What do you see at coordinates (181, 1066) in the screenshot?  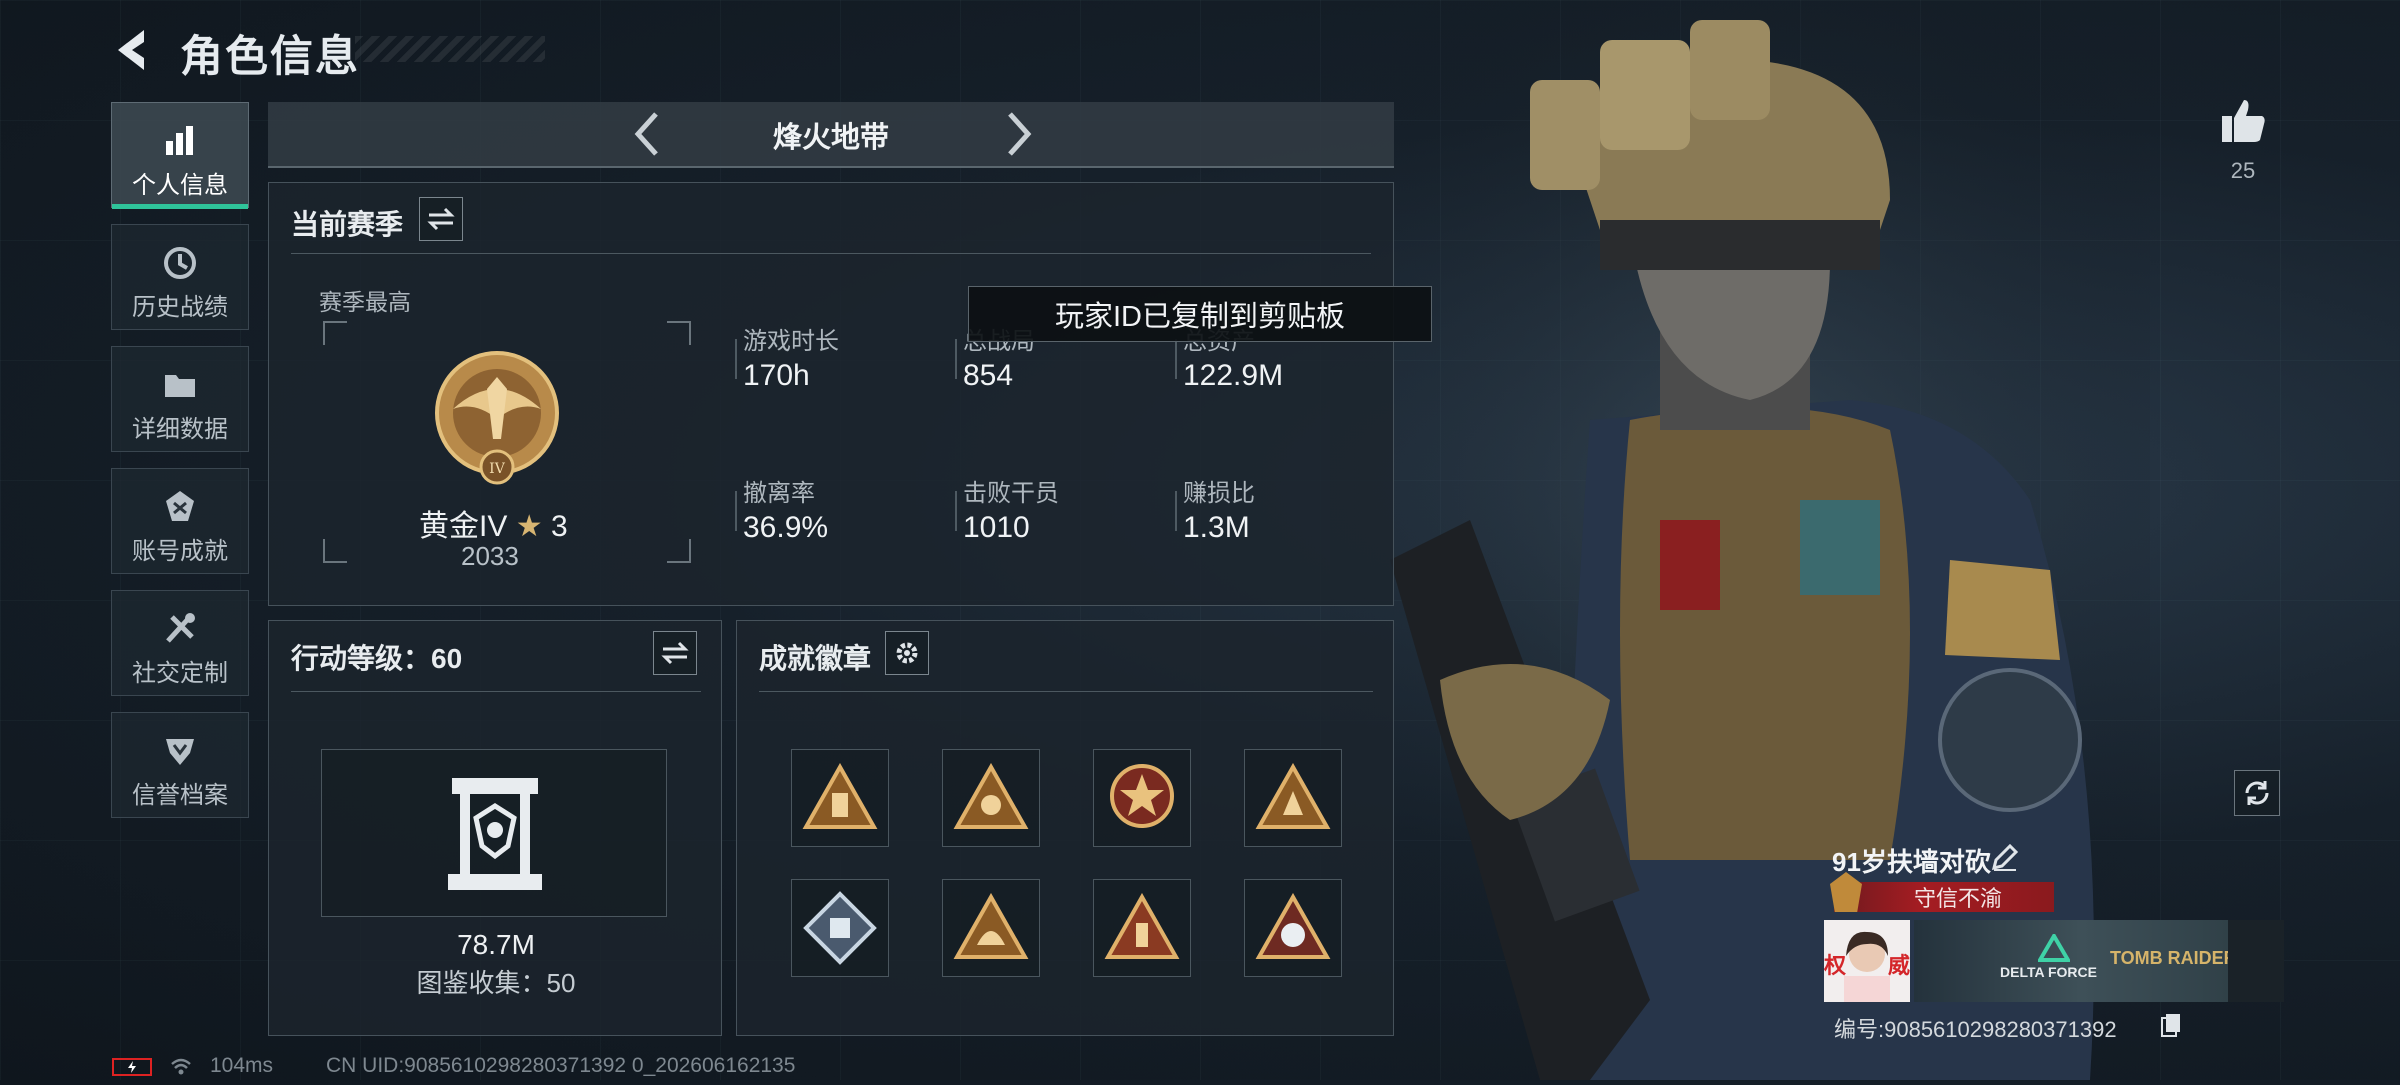 I see `wifi-icon` at bounding box center [181, 1066].